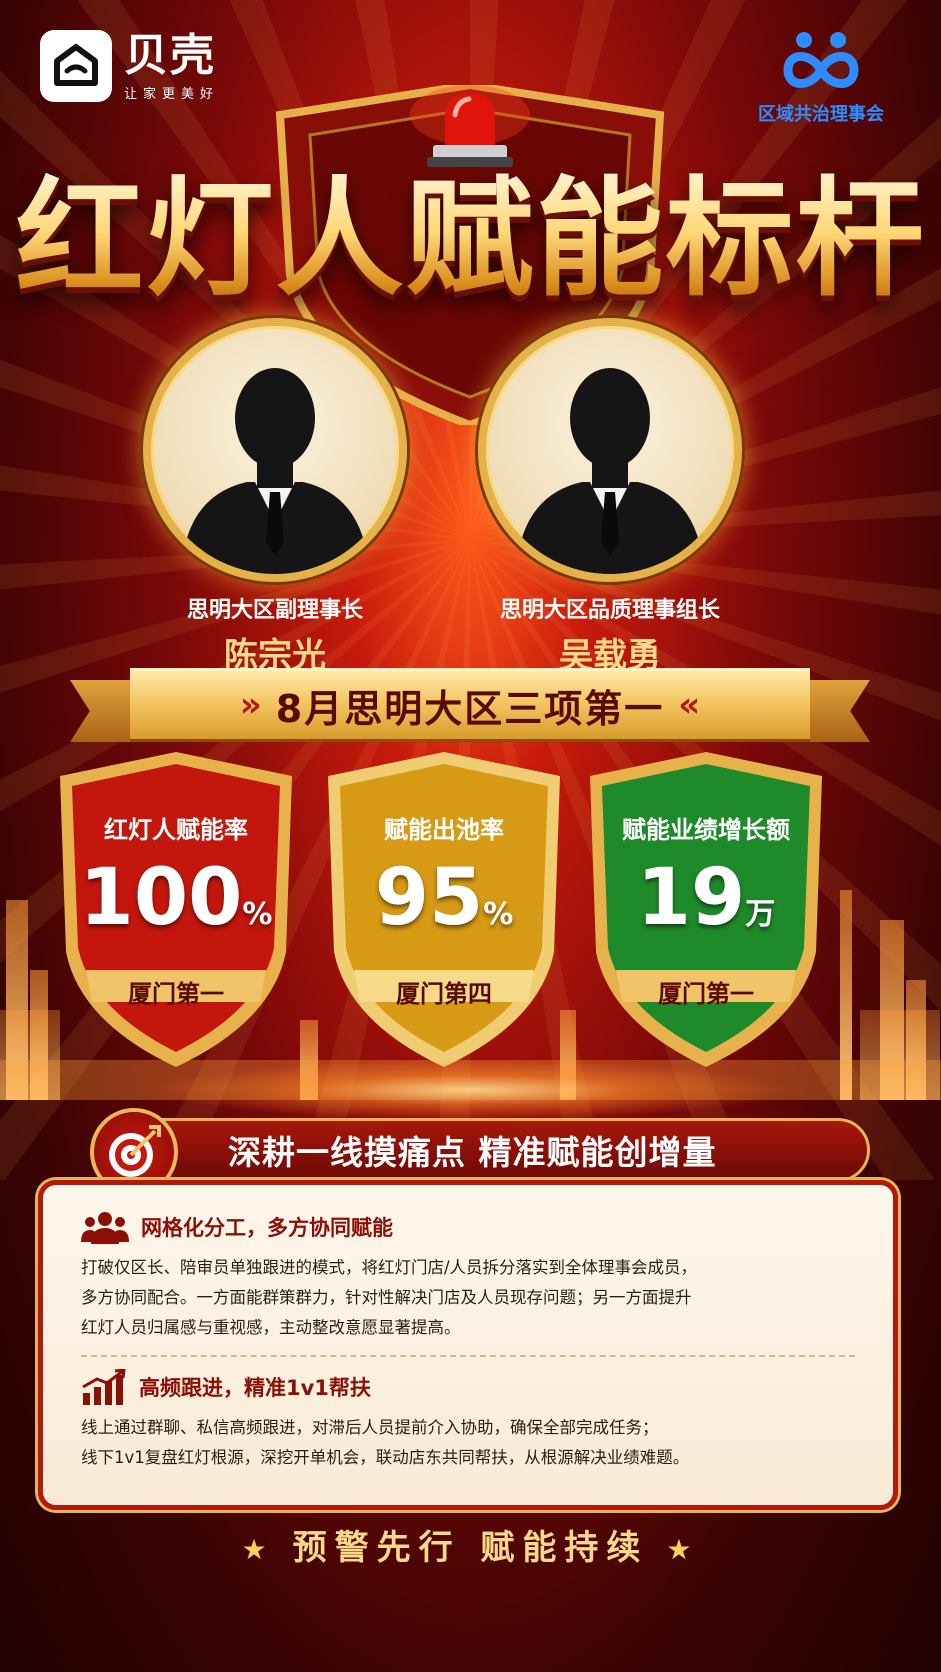 This screenshot has height=1672, width=941. I want to click on section-title: 深耕一线摸痛点 精准赋能创增量, so click(472, 1152).